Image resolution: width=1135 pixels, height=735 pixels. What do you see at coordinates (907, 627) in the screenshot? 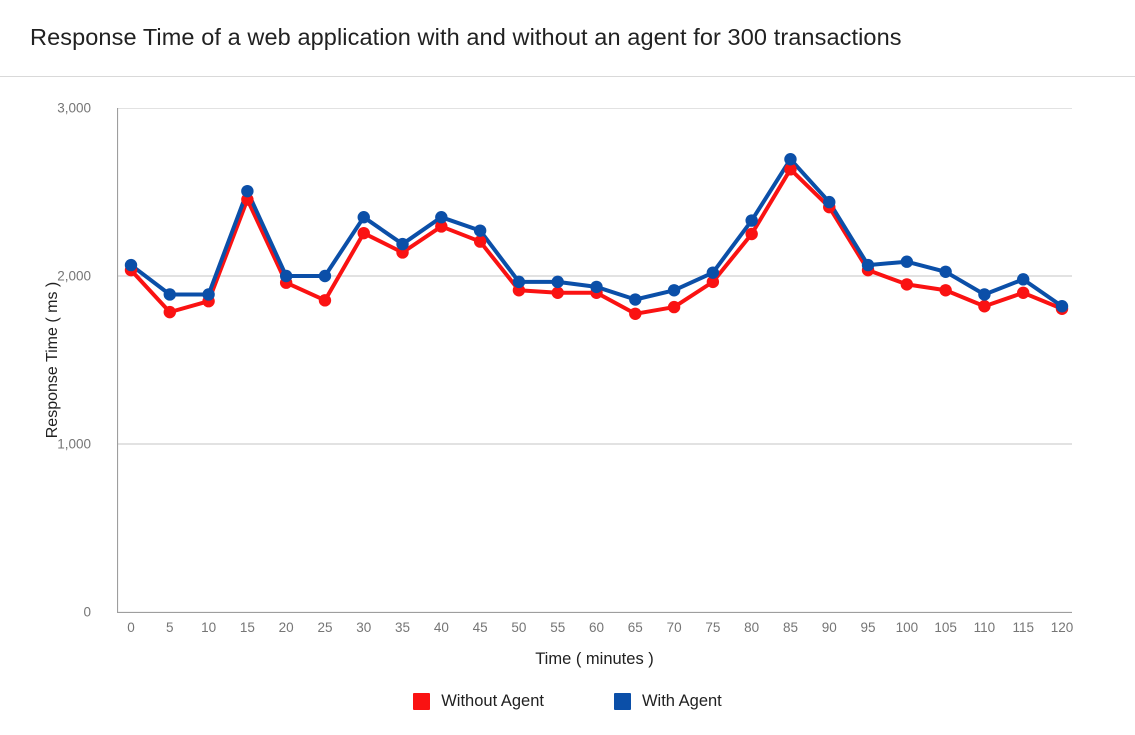
I see `x-tick-label: 100` at bounding box center [907, 627].